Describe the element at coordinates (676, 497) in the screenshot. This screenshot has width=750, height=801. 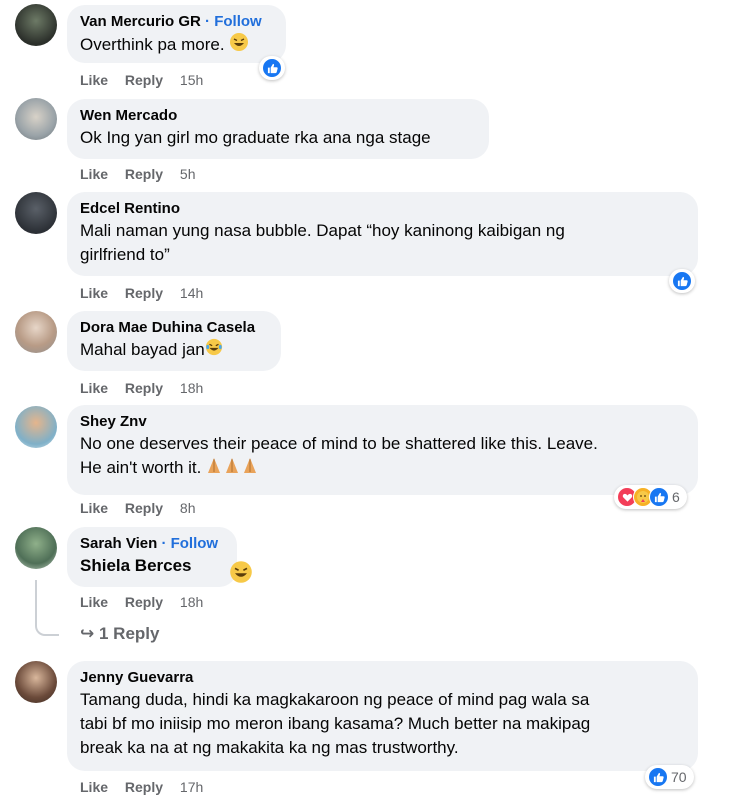
I see `reaction-count: 6` at that location.